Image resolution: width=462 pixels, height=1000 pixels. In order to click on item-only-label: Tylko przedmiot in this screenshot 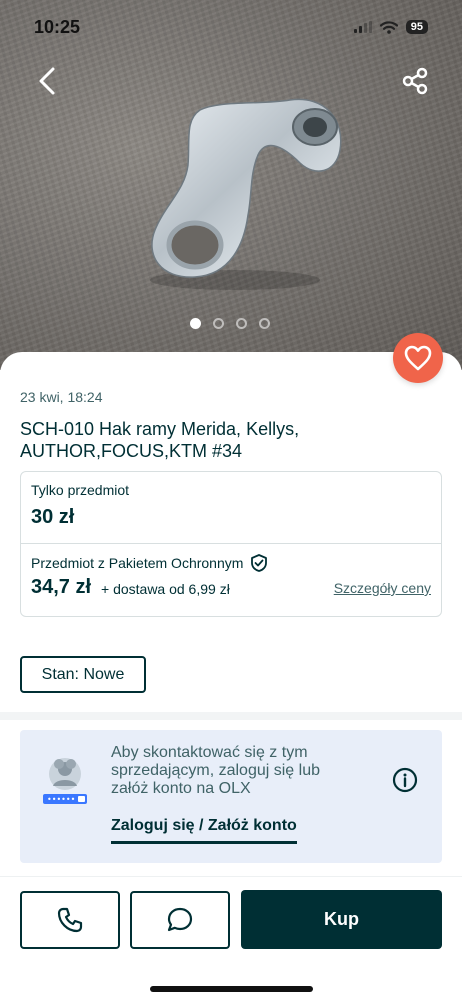, I will do `click(80, 490)`.